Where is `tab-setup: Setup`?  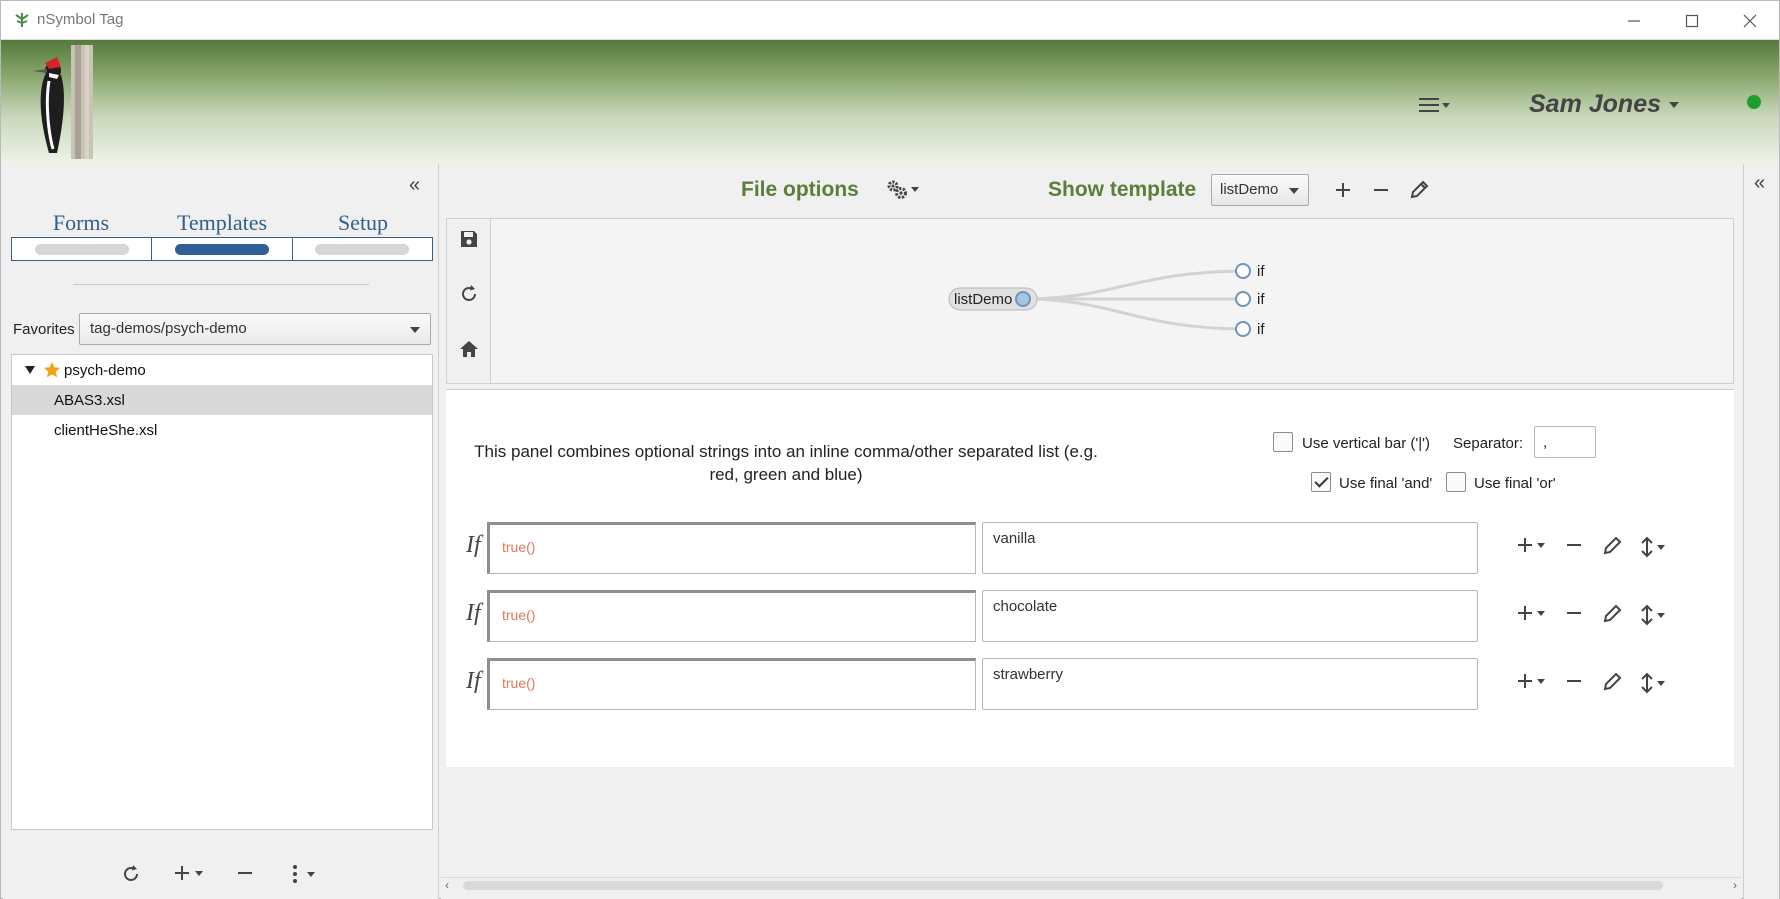 tab-setup: Setup is located at coordinates (363, 223).